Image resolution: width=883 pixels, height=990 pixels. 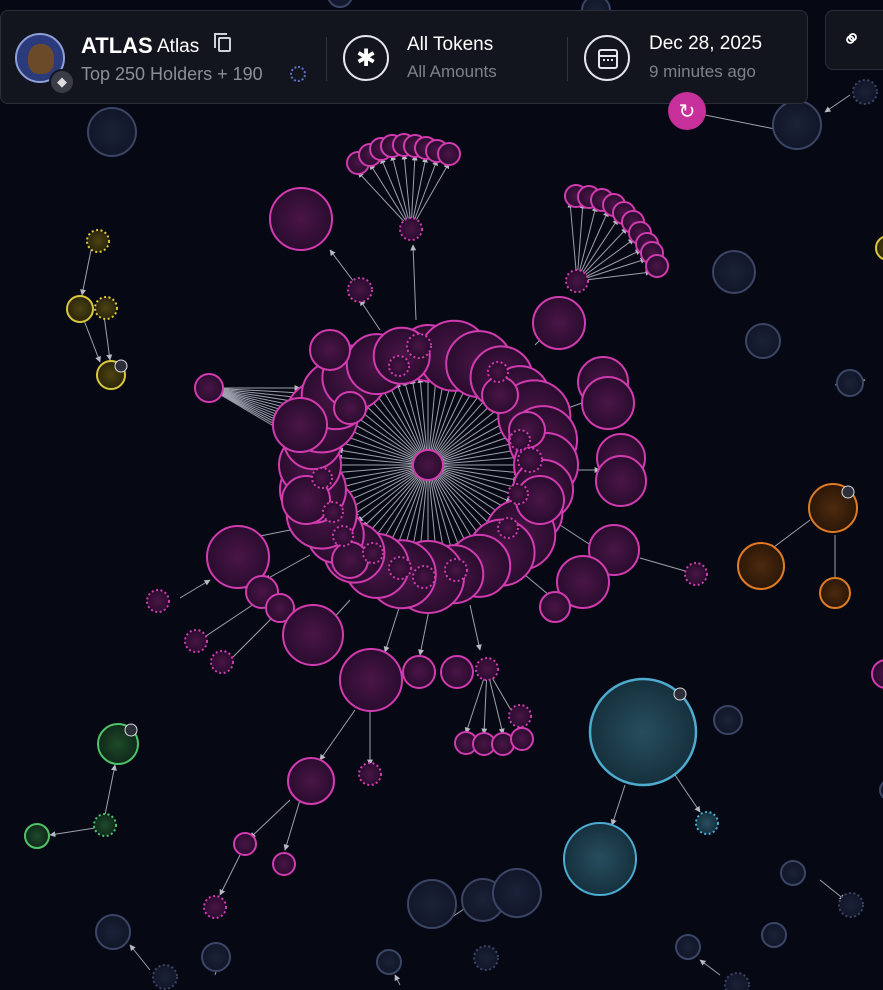 I want to click on refresh-button: ↻, so click(x=687, y=111).